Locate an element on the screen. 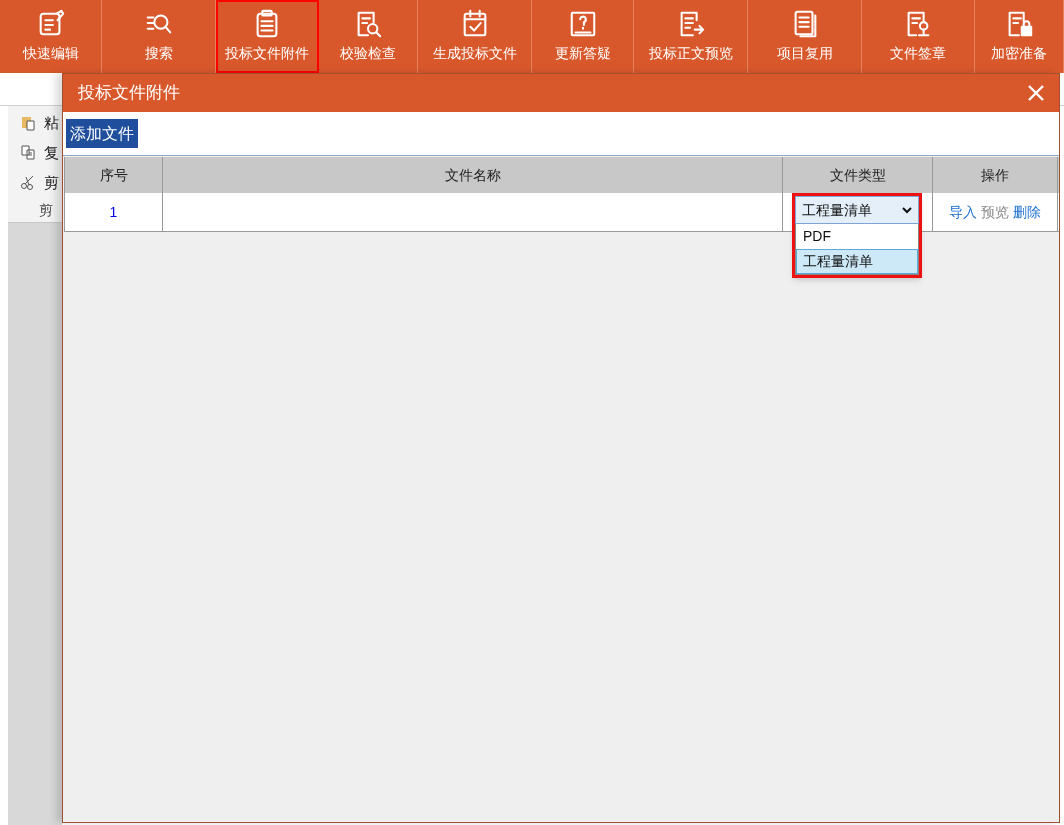 The image size is (1064, 825). dropdown-option: PDF is located at coordinates (857, 236).